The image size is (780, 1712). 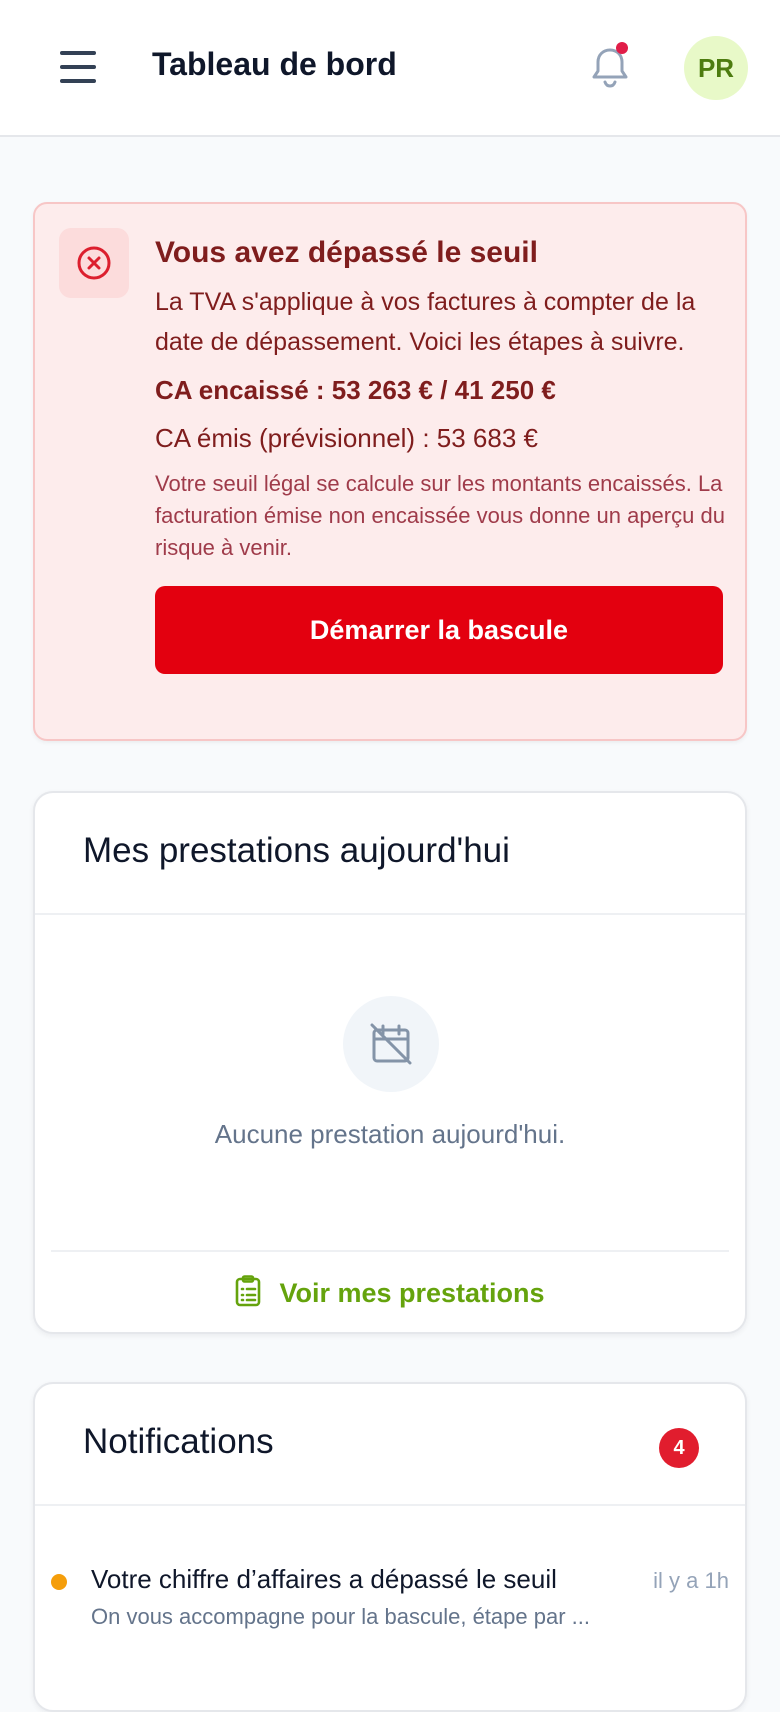 I want to click on calendar-off-icon, so click(x=391, y=1044).